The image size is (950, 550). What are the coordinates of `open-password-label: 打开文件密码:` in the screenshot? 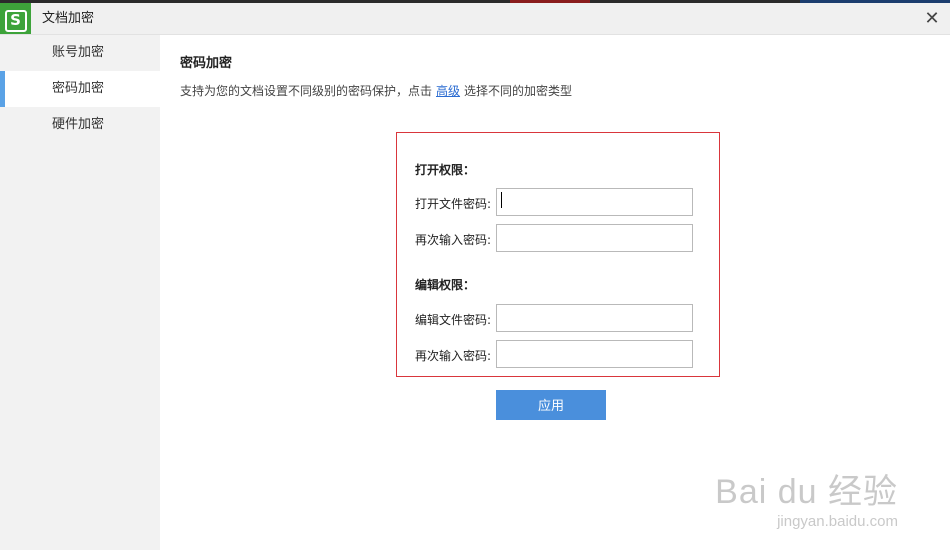 It's located at (453, 204).